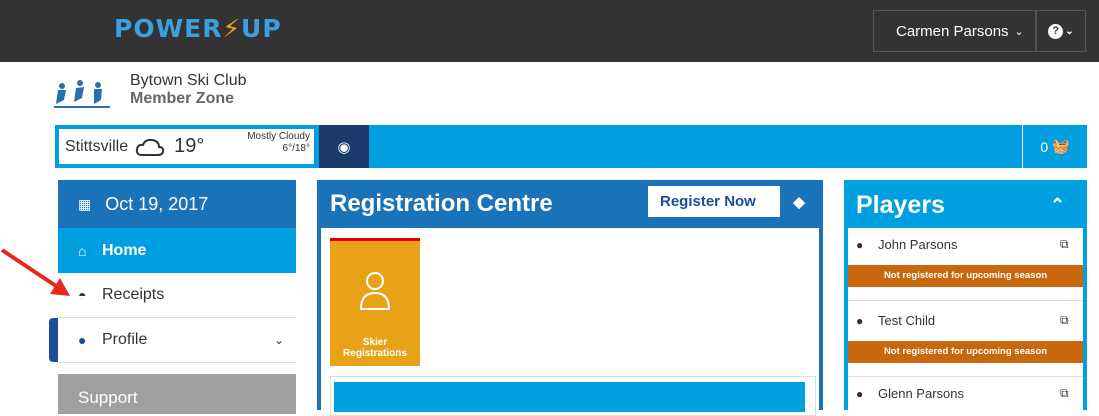  What do you see at coordinates (157, 203) in the screenshot?
I see `current-date: Oct 19, 2017` at bounding box center [157, 203].